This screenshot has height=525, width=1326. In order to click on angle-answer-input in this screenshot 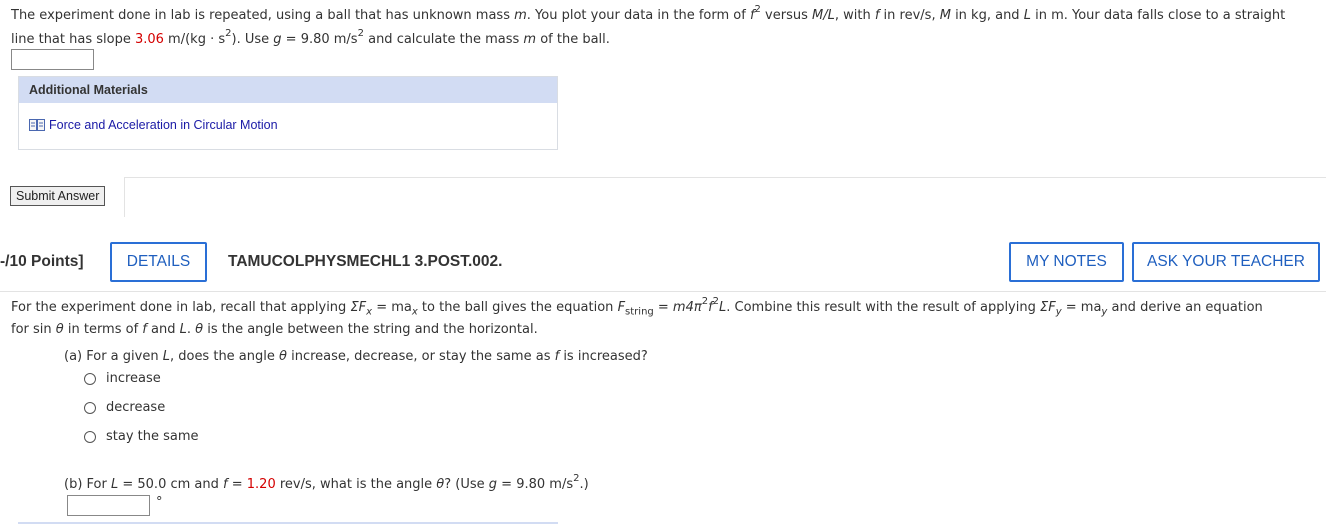, I will do `click(108, 505)`.